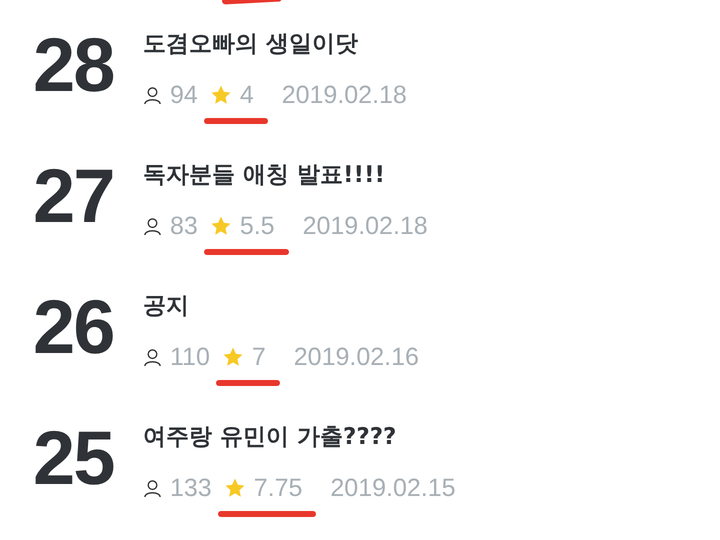  What do you see at coordinates (356, 357) in the screenshot?
I see `episode-date: 2019.02.16` at bounding box center [356, 357].